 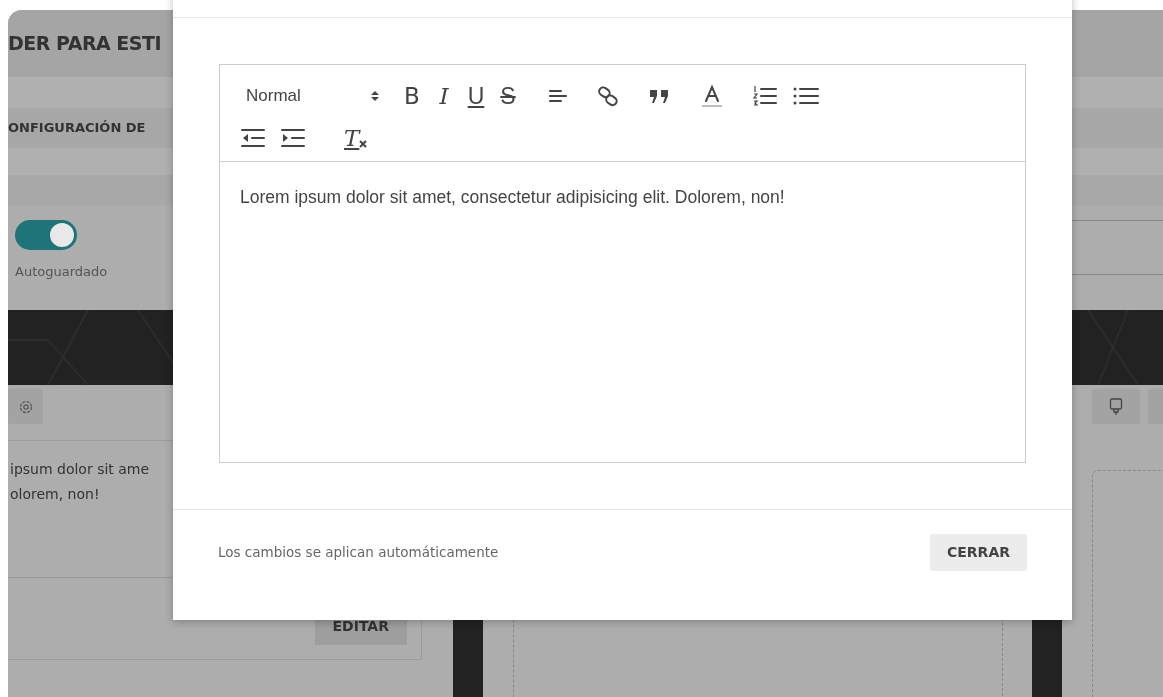 What do you see at coordinates (412, 96) in the screenshot?
I see `bold-button: B` at bounding box center [412, 96].